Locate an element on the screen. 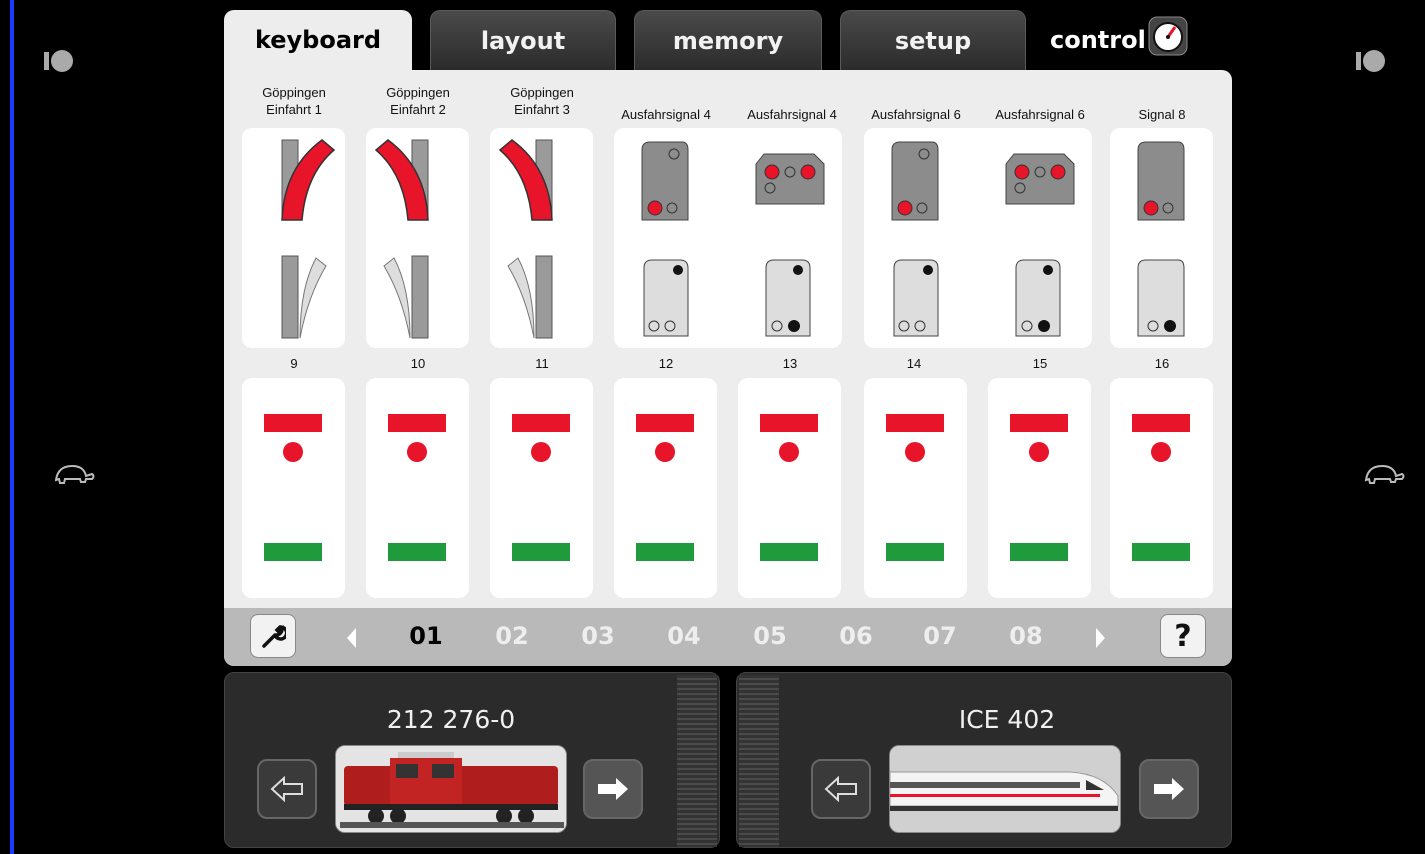 This screenshot has height=854, width=1425. tab-label: control is located at coordinates (1098, 40).